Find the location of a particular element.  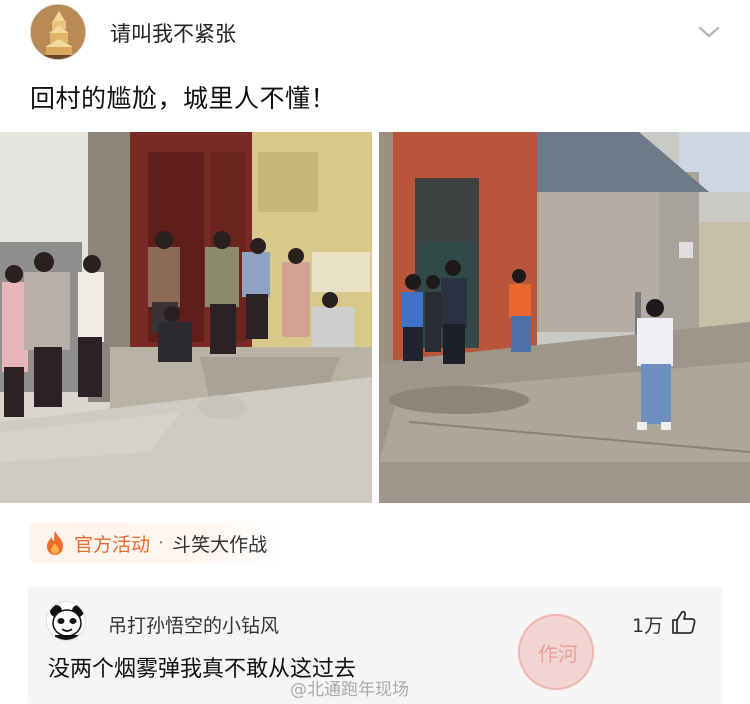

pagoda-avatar-image is located at coordinates (58, 32).